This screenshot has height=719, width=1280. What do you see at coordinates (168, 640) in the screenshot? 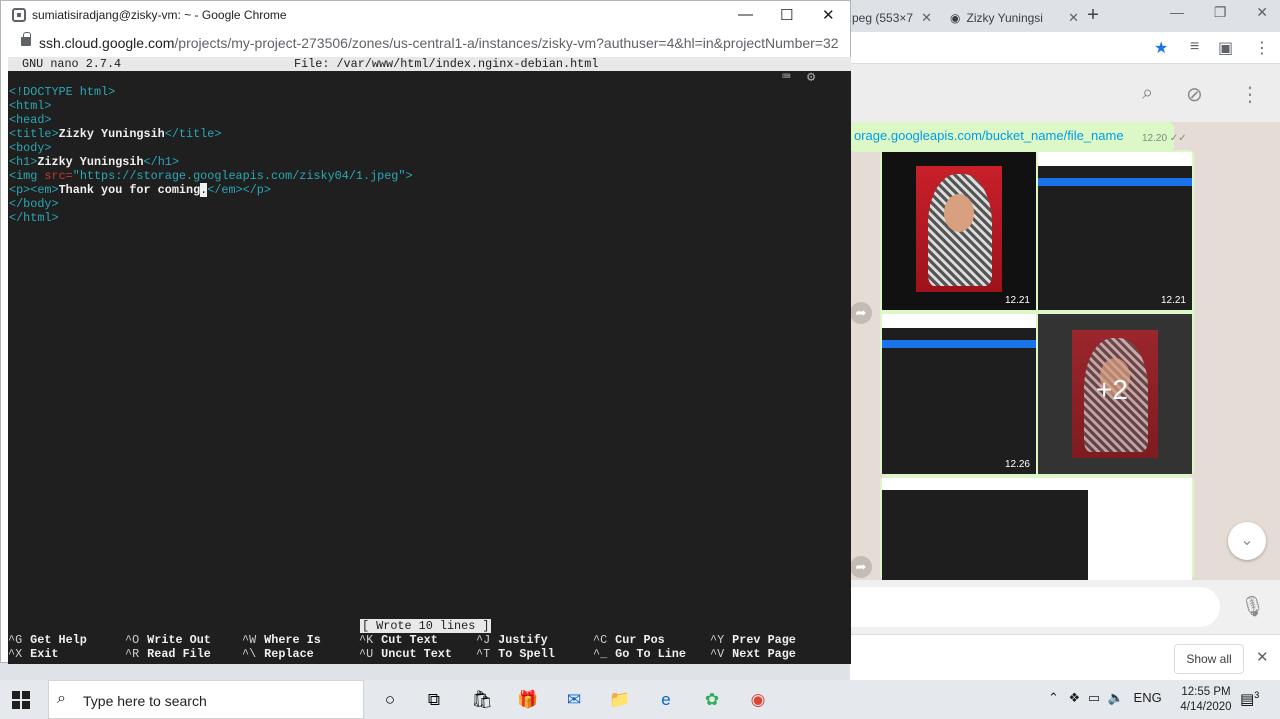
I see `shortcut-write-out: ^O Write Out` at bounding box center [168, 640].